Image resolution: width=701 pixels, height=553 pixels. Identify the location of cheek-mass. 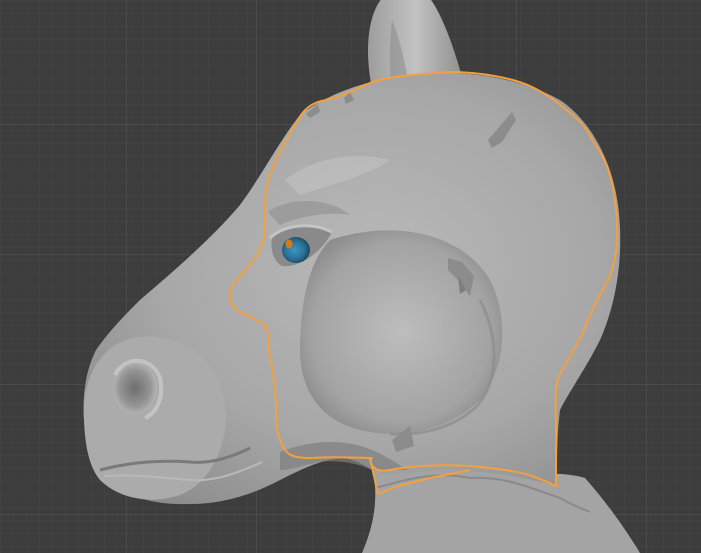
(401, 332).